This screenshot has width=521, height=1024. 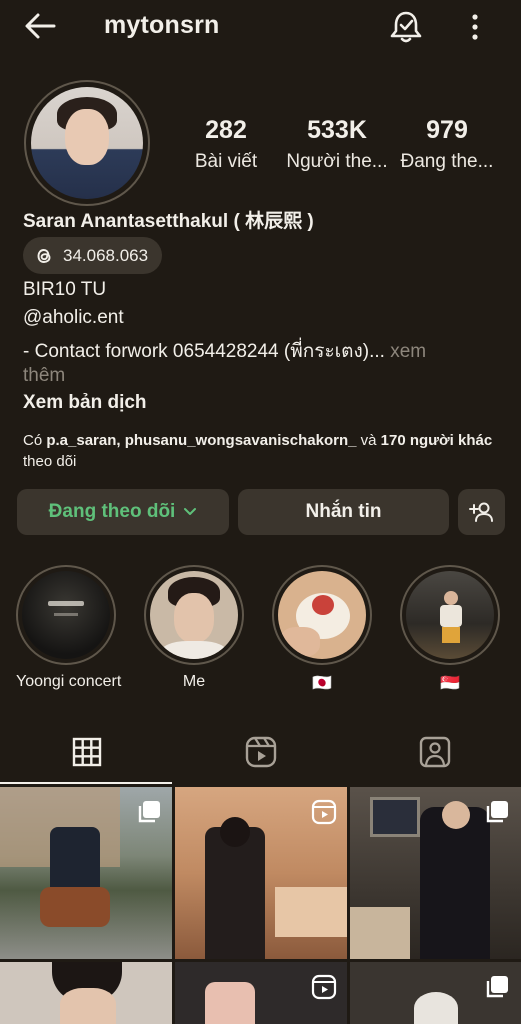 What do you see at coordinates (40, 26) in the screenshot?
I see `back-arrow-icon` at bounding box center [40, 26].